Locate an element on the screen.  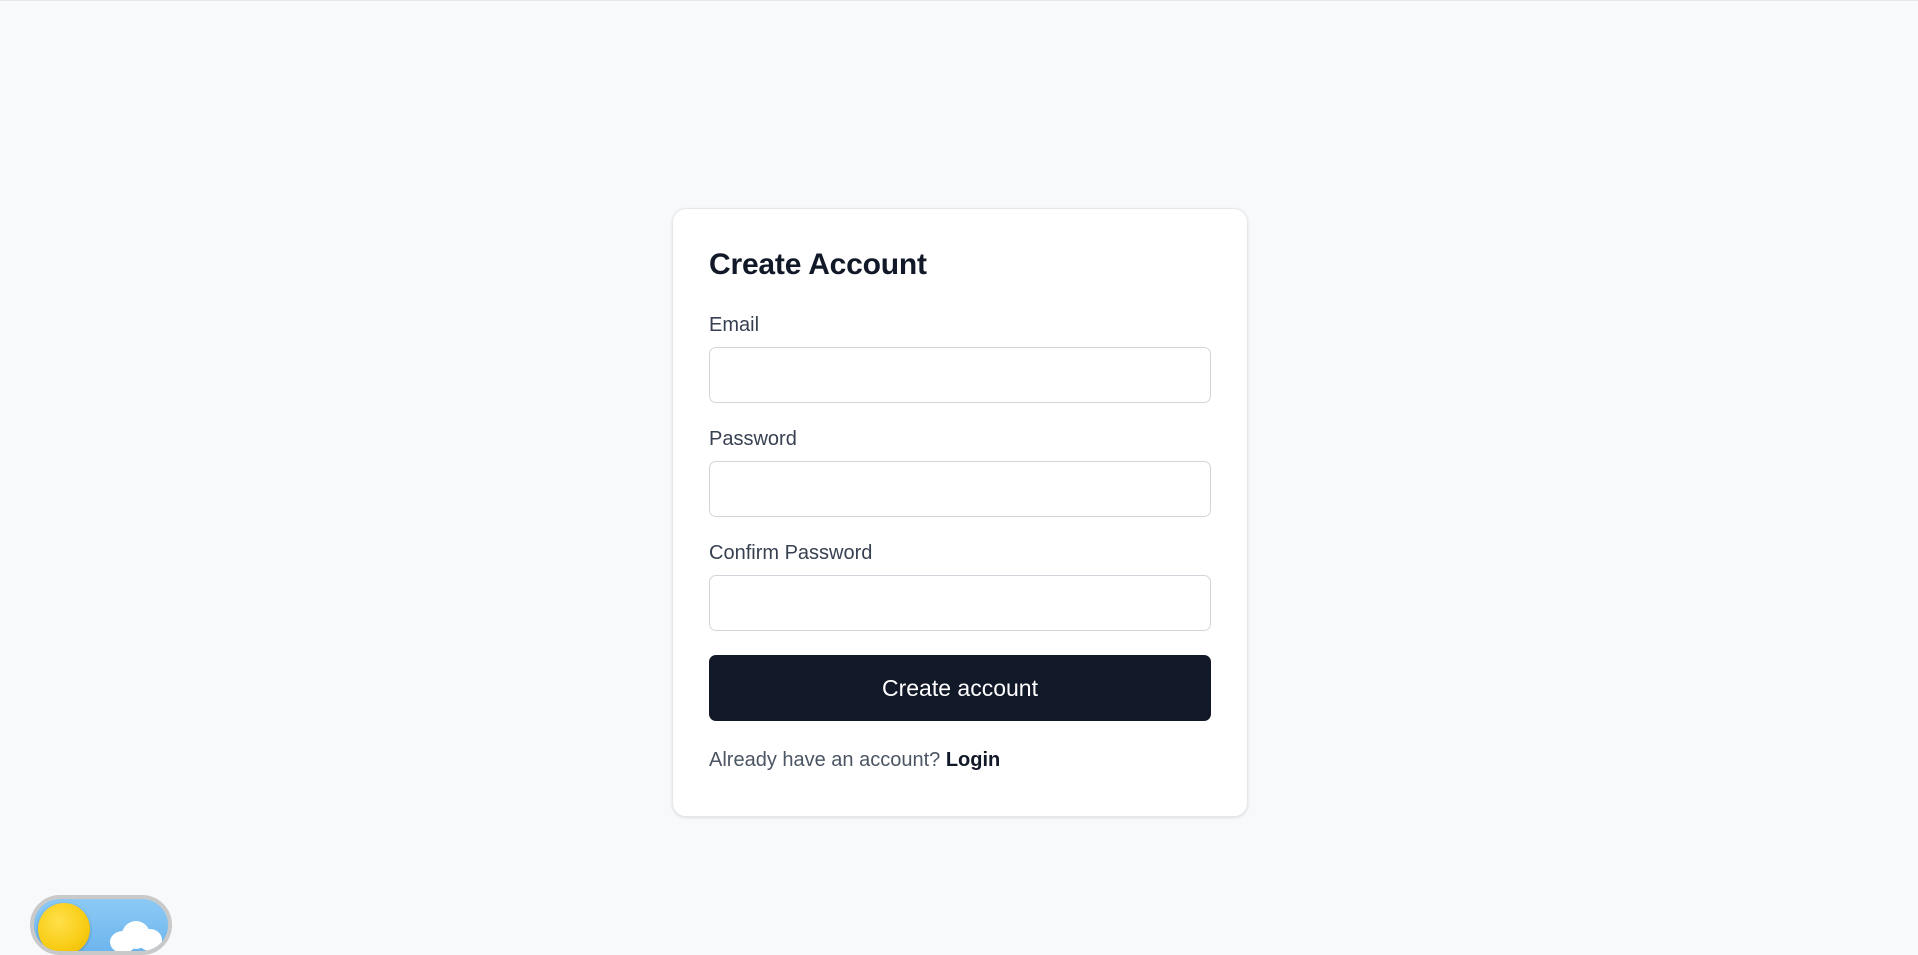
sun-icon is located at coordinates (64, 927).